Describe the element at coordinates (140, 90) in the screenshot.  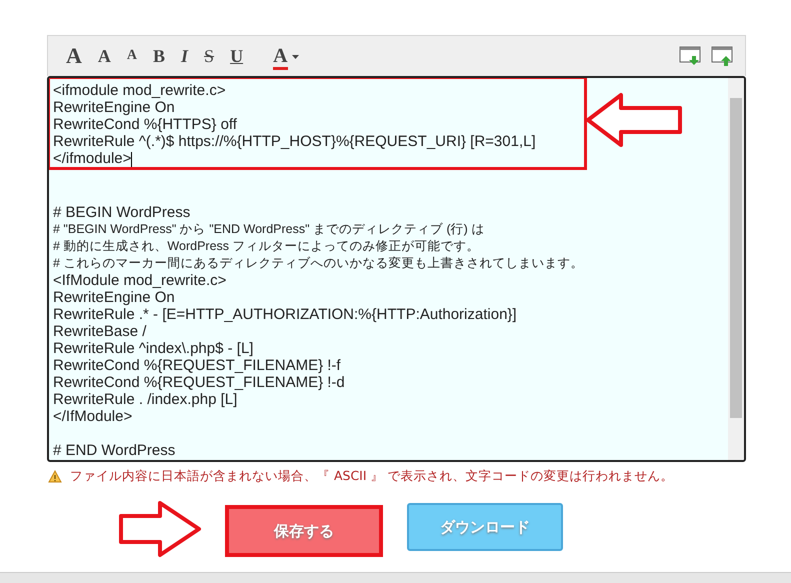
I see `code-line: <ifmodule mod_rewrite.c>` at that location.